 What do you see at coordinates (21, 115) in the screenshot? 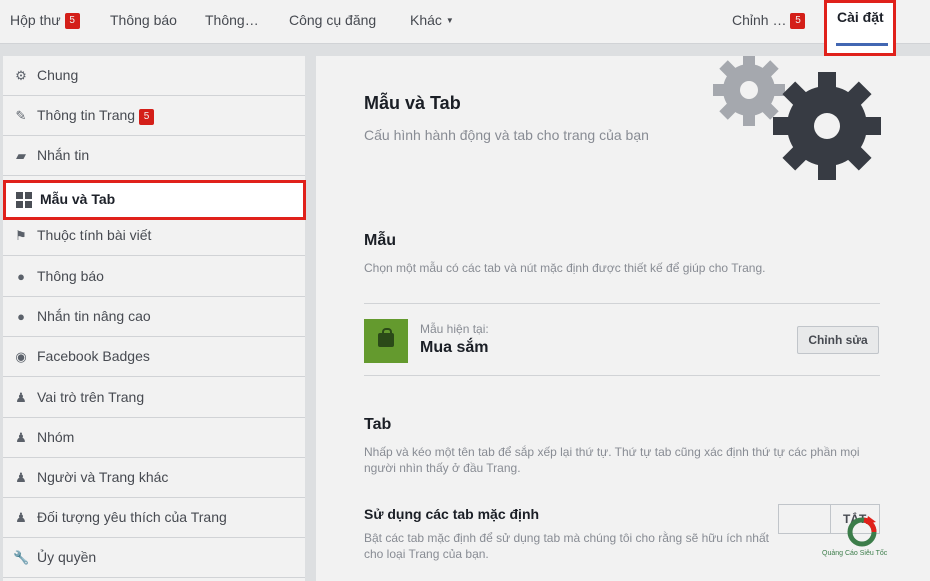
I see `pencil-icon: ✎` at bounding box center [21, 115].